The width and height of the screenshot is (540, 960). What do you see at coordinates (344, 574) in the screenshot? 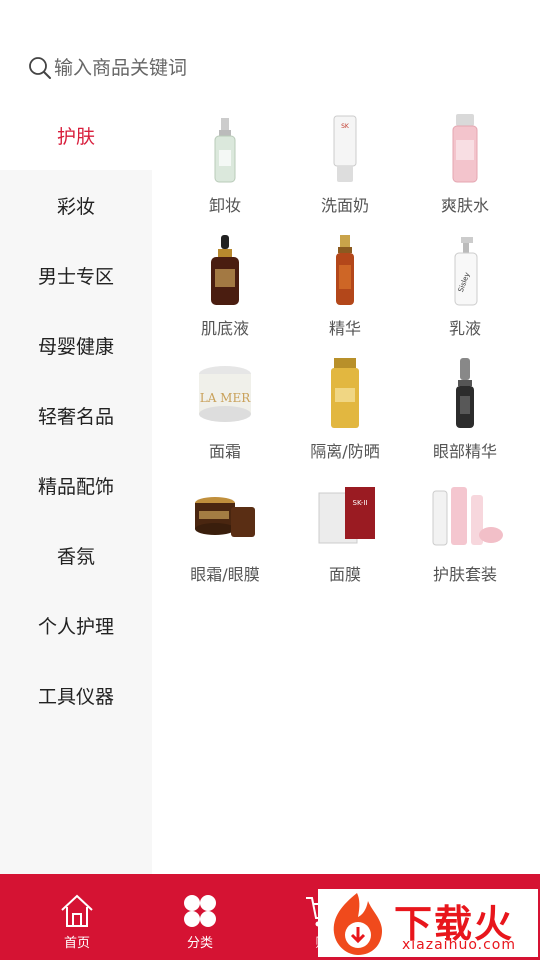
I see `category-label: 面膜` at bounding box center [344, 574].